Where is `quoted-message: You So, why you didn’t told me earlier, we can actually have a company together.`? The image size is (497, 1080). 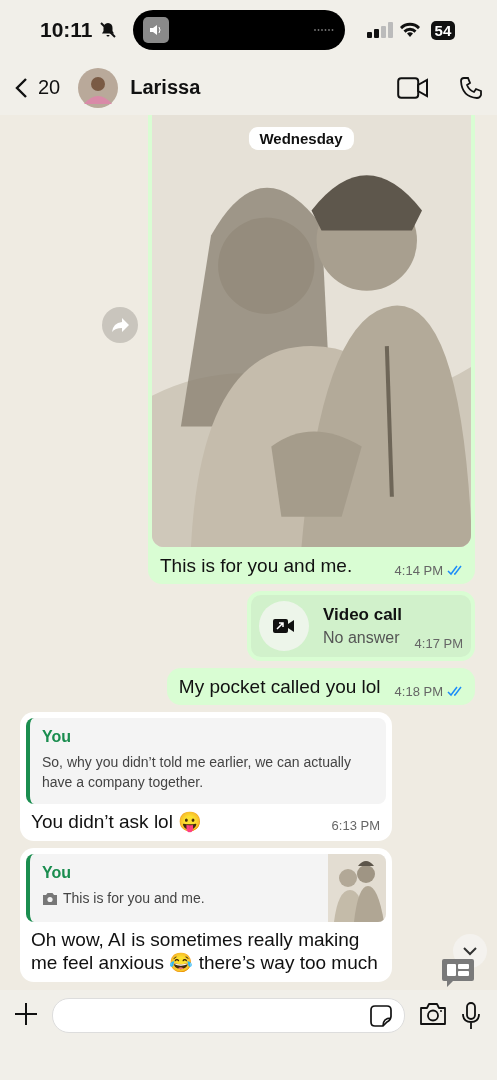 quoted-message: You So, why you didn’t told me earlier, we can actually have a company together. is located at coordinates (206, 761).